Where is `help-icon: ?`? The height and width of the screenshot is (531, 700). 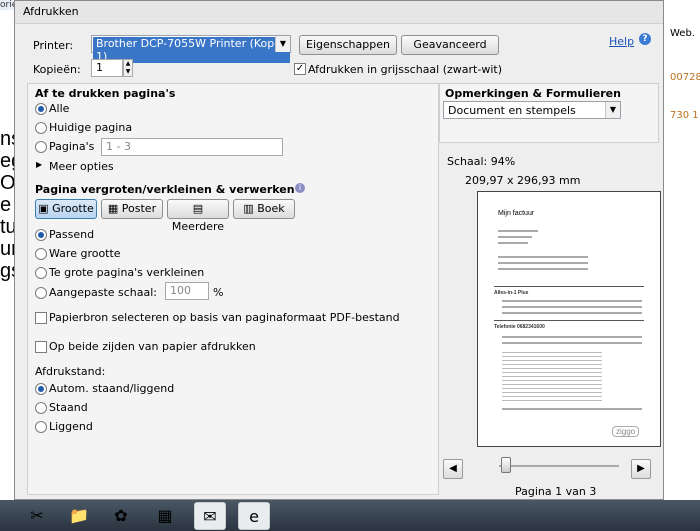
help-icon: ? is located at coordinates (645, 39).